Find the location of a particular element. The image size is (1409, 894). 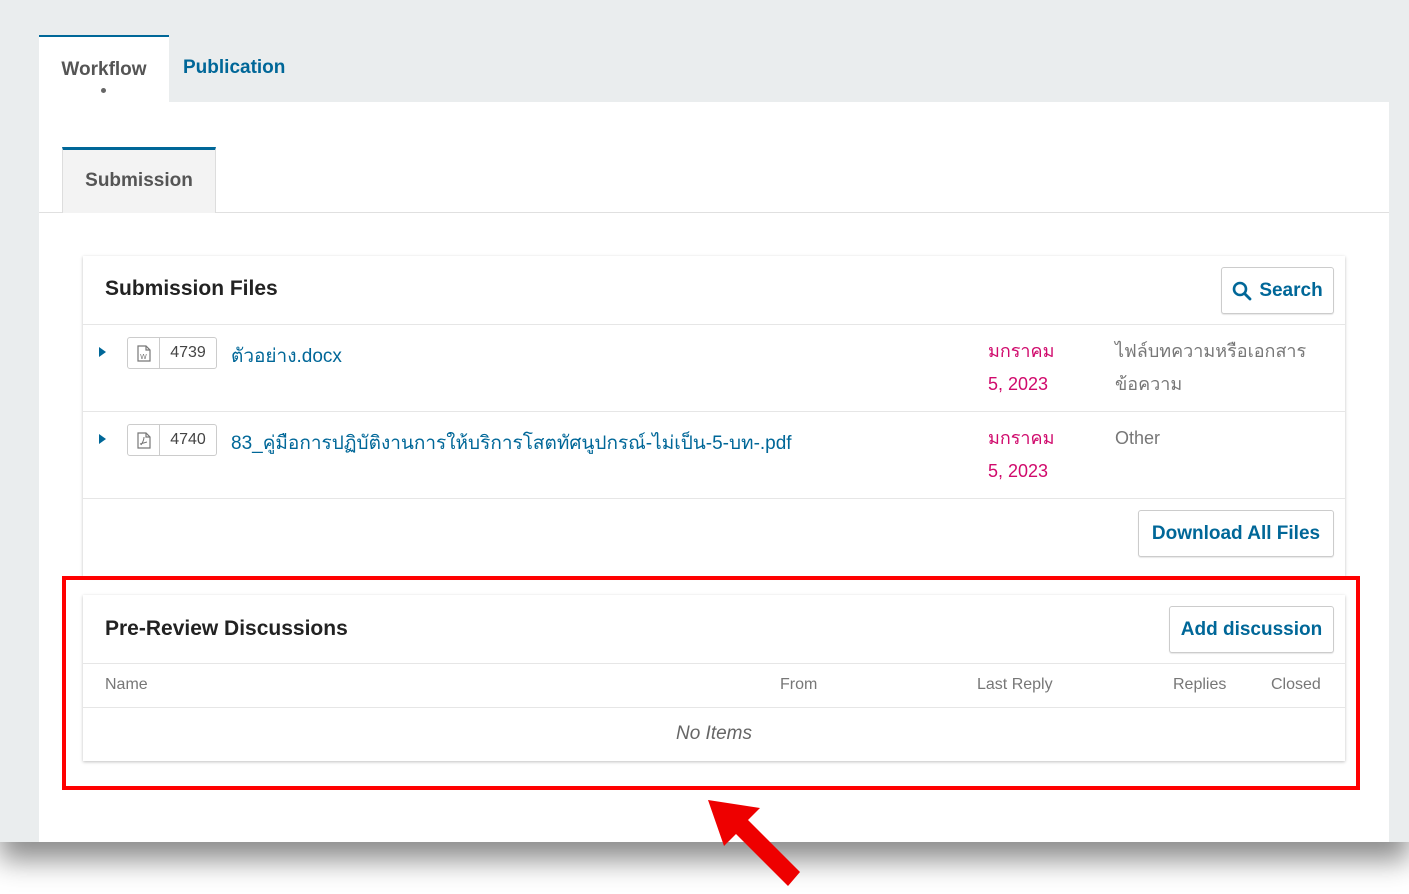

file-type-line1: ไฟล์บทความหรือเอกสาร is located at coordinates (1211, 351).